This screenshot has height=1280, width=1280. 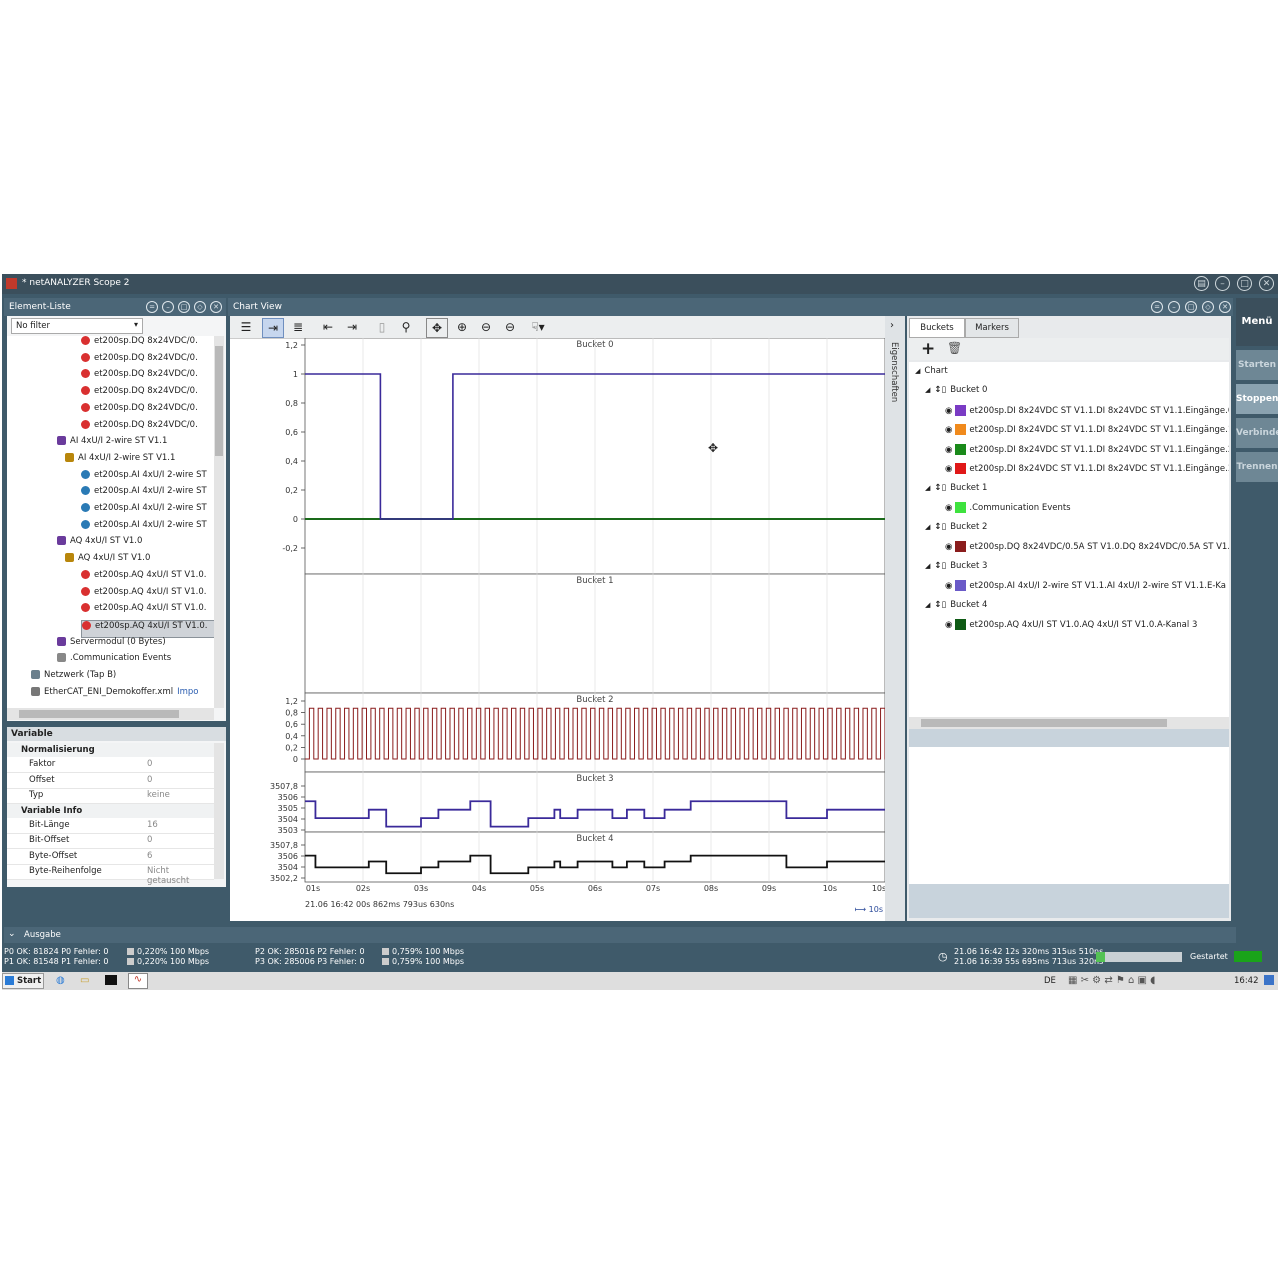 I want to click on tree-hscrollbar, so click(x=110, y=714).